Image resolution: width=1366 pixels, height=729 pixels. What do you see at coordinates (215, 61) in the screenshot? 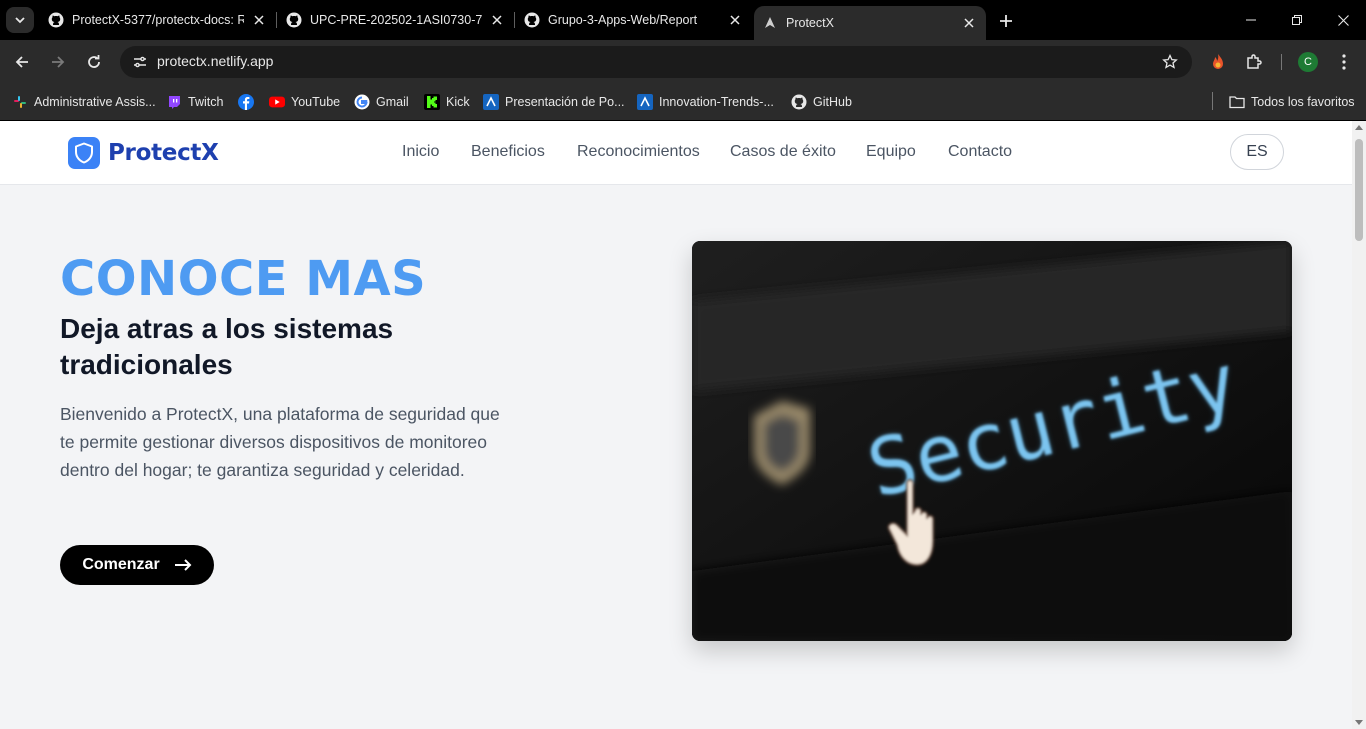
I see `url-text: protectx.netlify.app` at bounding box center [215, 61].